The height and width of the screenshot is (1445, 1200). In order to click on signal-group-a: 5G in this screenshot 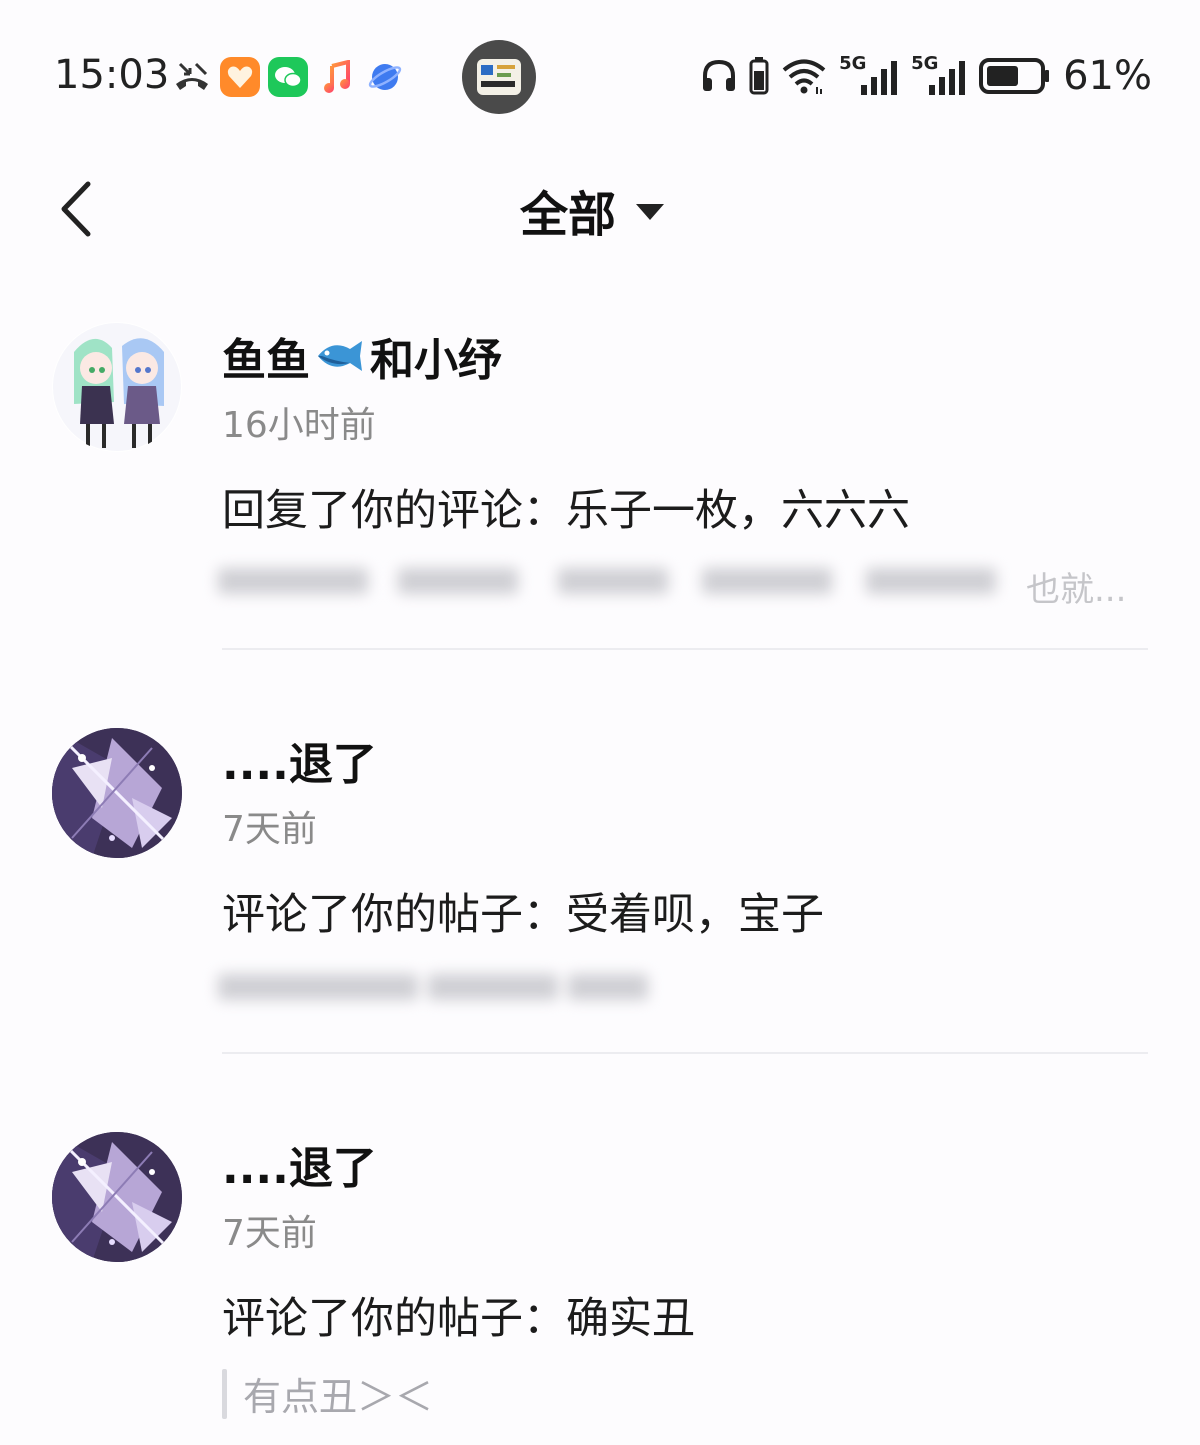, I will do `click(869, 75)`.